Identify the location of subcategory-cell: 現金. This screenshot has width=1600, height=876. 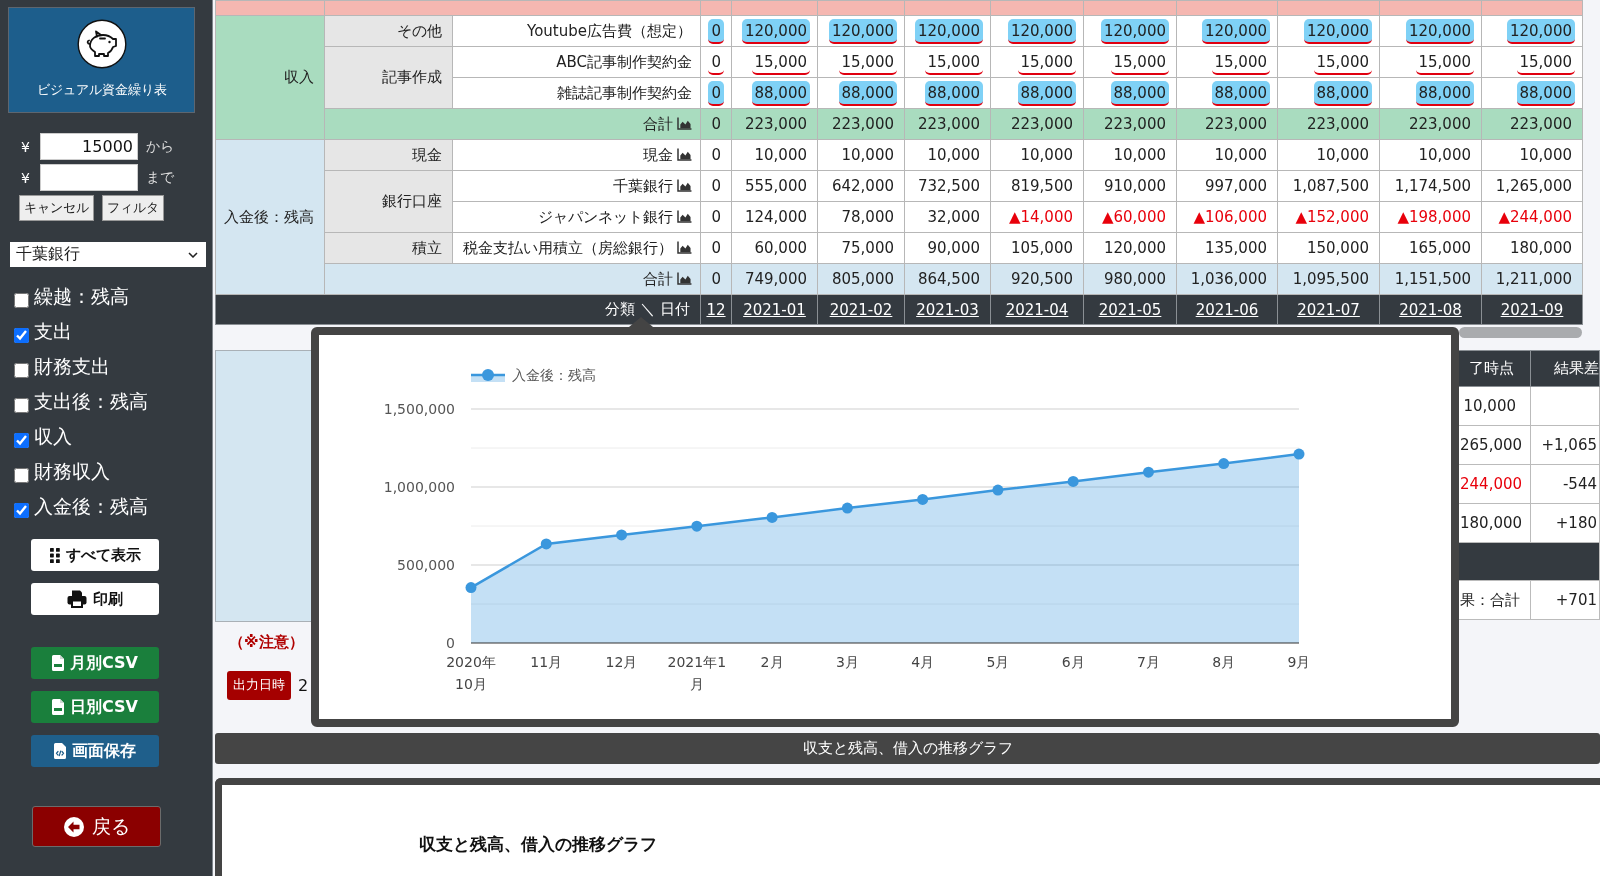
(388, 155).